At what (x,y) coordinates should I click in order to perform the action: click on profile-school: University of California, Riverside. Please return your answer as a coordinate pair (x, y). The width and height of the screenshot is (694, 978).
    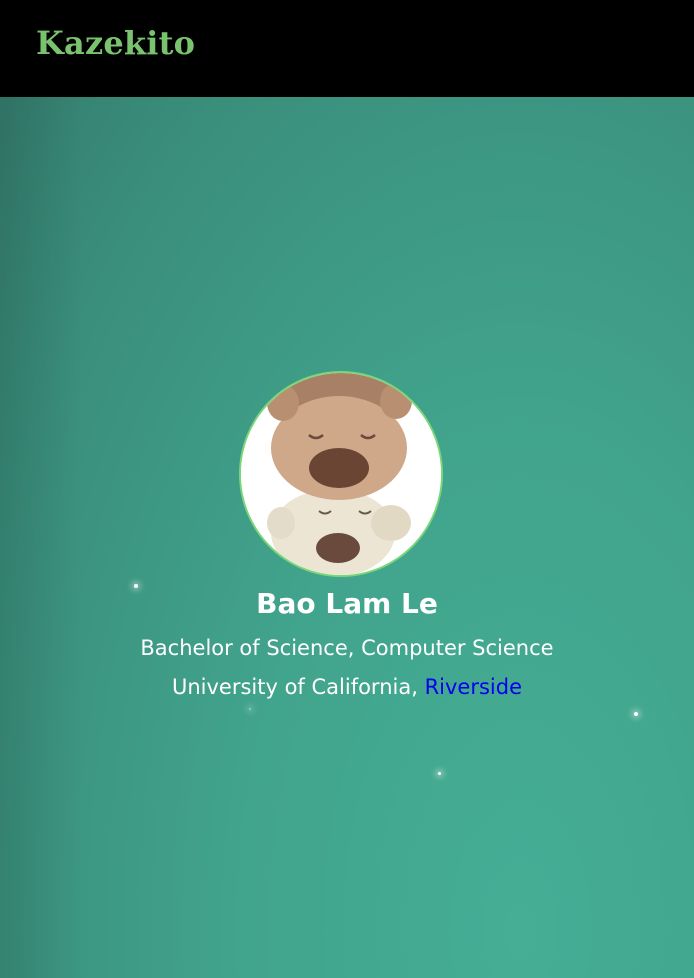
    Looking at the image, I should click on (347, 687).